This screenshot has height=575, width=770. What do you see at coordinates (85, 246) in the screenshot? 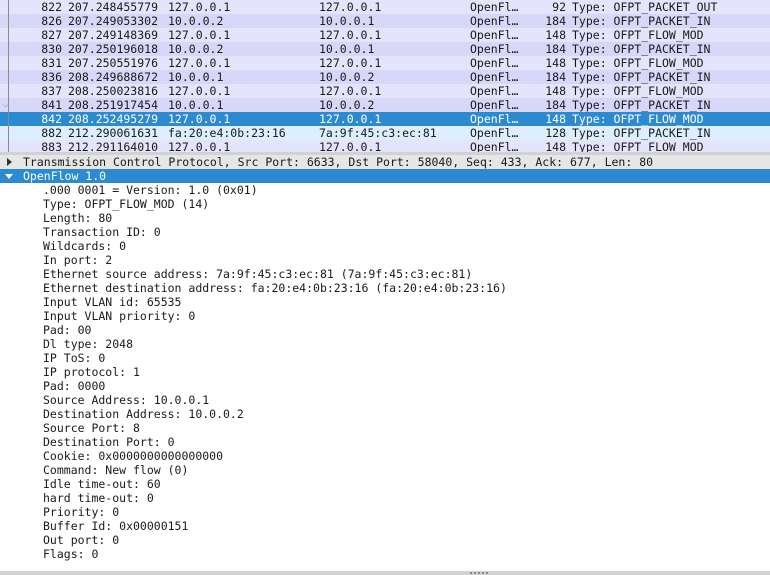
I see `field-text: Wildcards: 0` at bounding box center [85, 246].